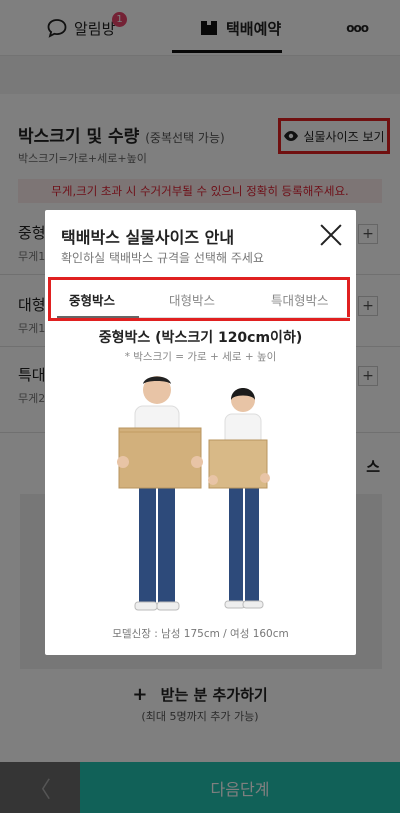  Describe the element at coordinates (200, 338) in the screenshot. I see `size-title: 중형박스 (박스크기 120cm이하)` at that location.